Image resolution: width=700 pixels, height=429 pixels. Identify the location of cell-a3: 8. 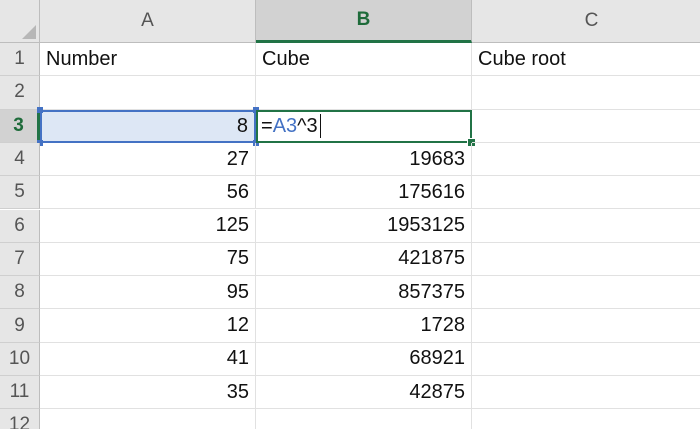
(148, 126).